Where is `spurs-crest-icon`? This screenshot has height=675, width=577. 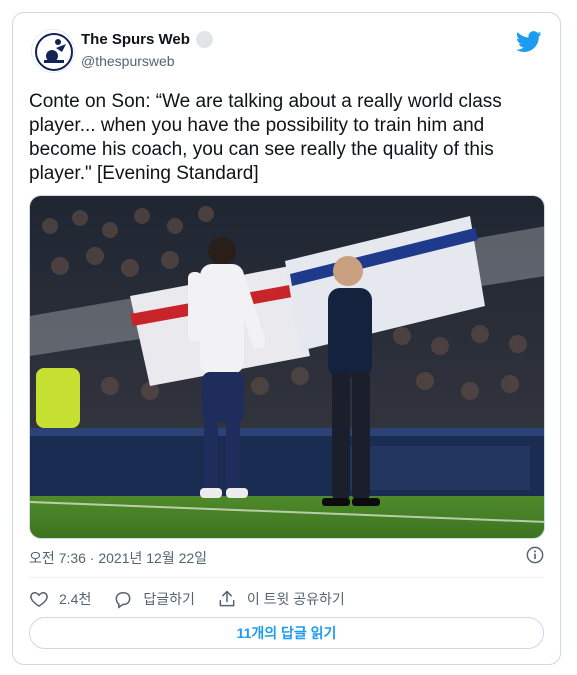 spurs-crest-icon is located at coordinates (53, 51).